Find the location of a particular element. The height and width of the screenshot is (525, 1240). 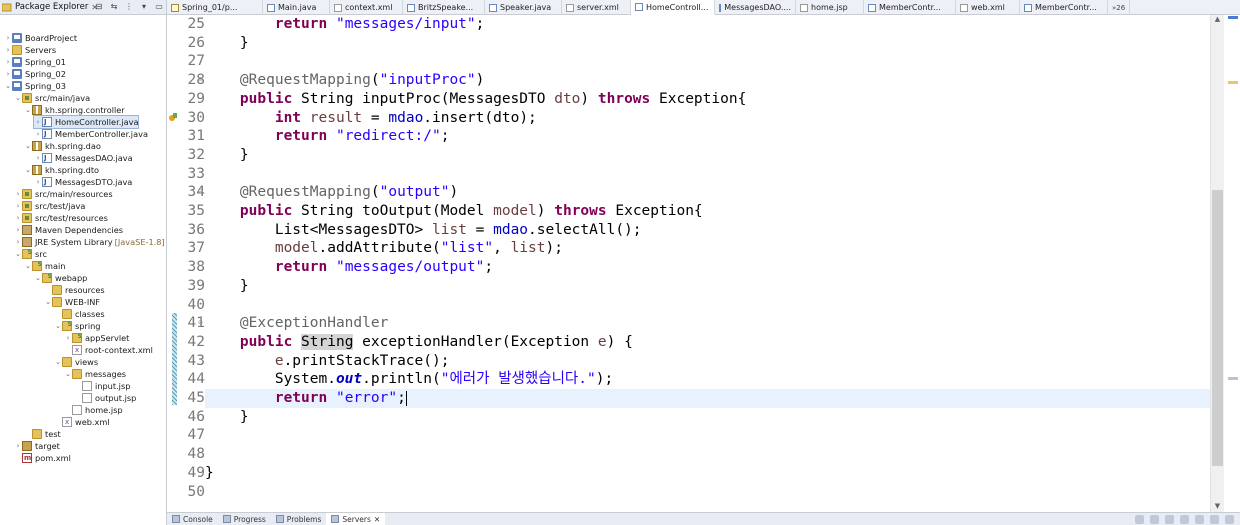

tree-item: ⌄ WEB-INF is located at coordinates (72, 302).